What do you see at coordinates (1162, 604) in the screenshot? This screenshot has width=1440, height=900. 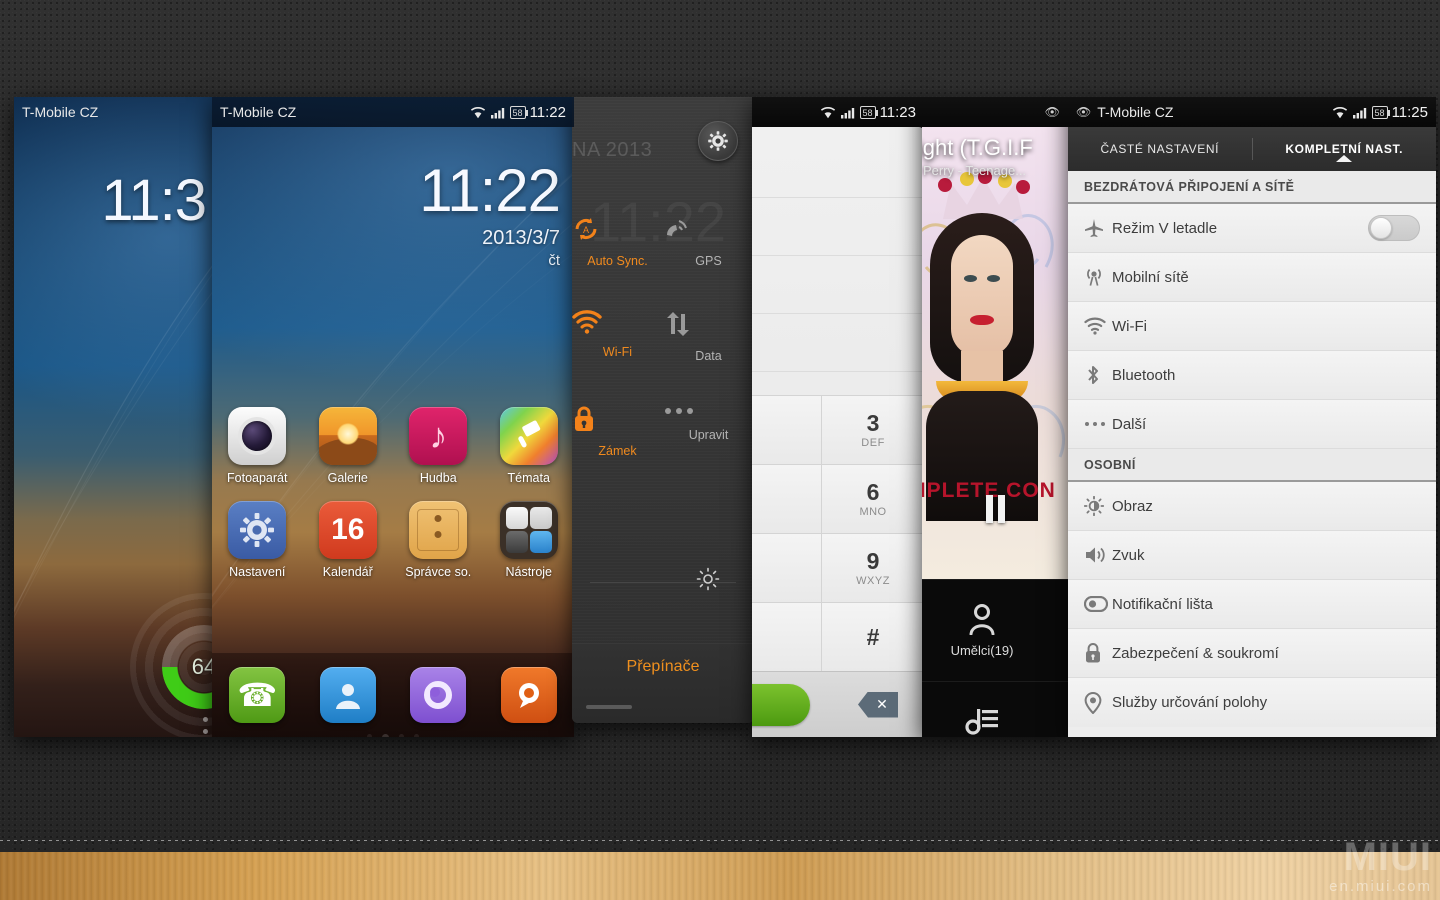 I see `settings-row-label: Notifikační lišta` at bounding box center [1162, 604].